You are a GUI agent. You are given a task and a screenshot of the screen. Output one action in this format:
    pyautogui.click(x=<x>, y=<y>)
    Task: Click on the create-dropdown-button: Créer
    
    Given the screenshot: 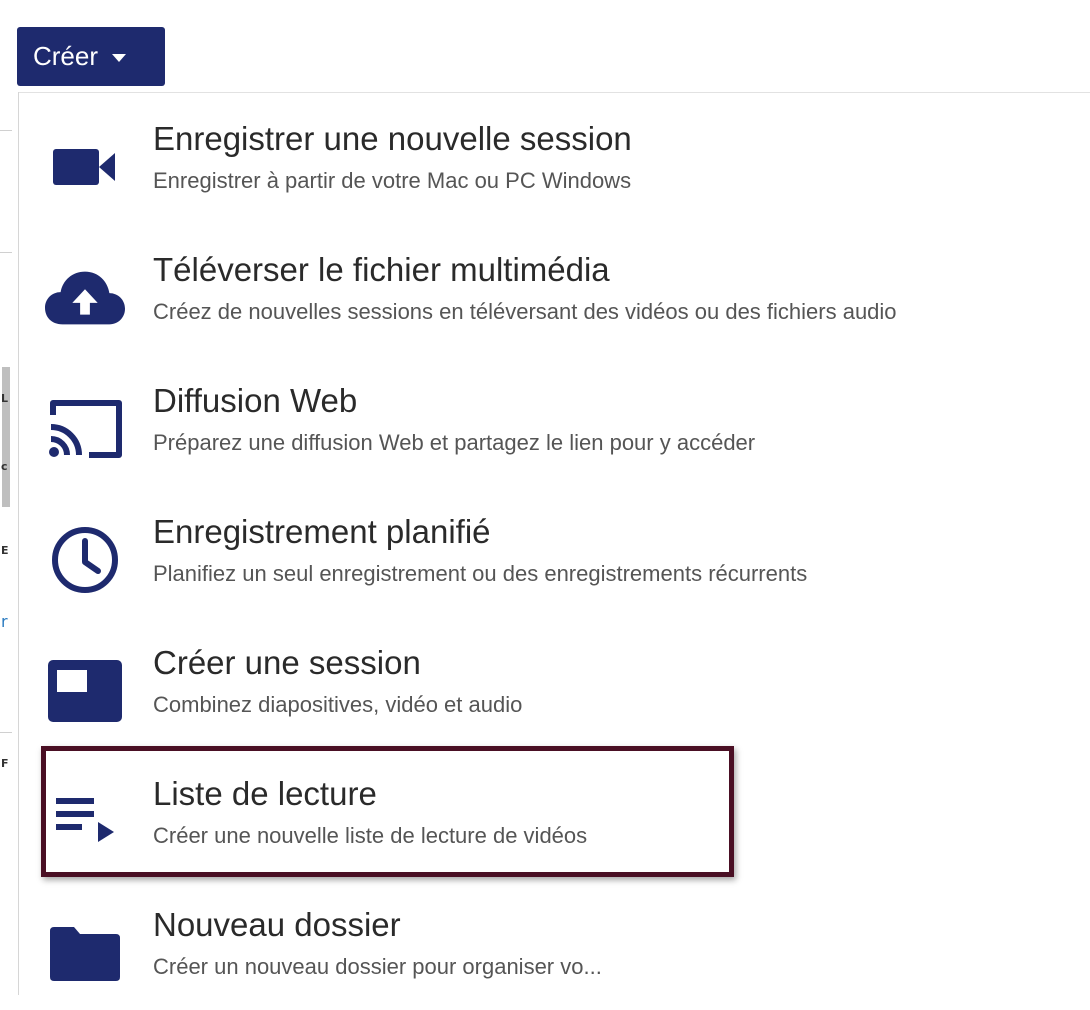 What is the action you would take?
    pyautogui.click(x=91, y=56)
    